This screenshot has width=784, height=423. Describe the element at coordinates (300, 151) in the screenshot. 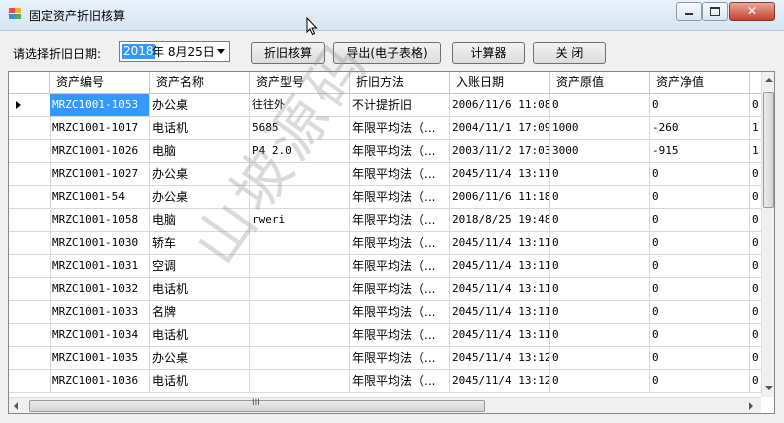

I see `cell-asset-model: P4 2.0` at that location.